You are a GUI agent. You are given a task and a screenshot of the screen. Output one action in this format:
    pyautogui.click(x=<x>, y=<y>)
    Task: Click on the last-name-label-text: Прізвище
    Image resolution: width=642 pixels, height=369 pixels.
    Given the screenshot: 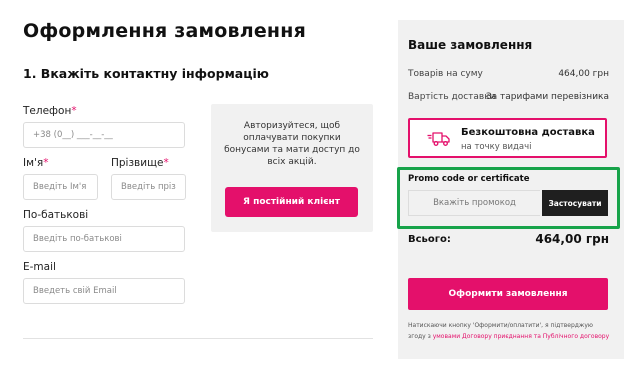 What is the action you would take?
    pyautogui.click(x=137, y=163)
    